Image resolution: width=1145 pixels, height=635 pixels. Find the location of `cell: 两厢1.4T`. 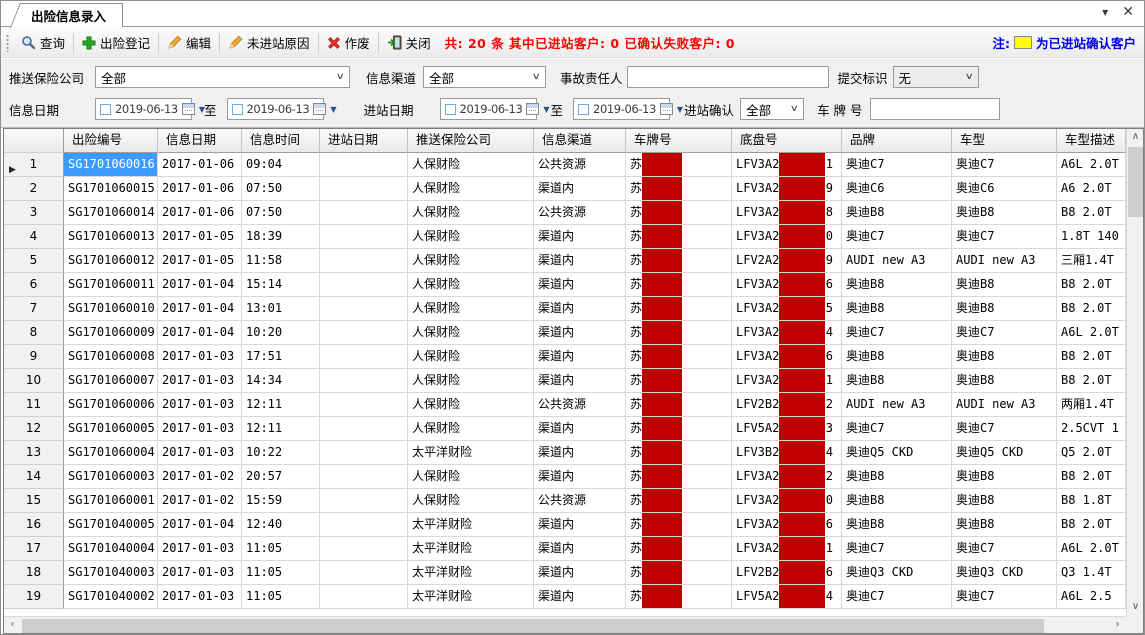

cell: 两厢1.4T is located at coordinates (1091, 405).